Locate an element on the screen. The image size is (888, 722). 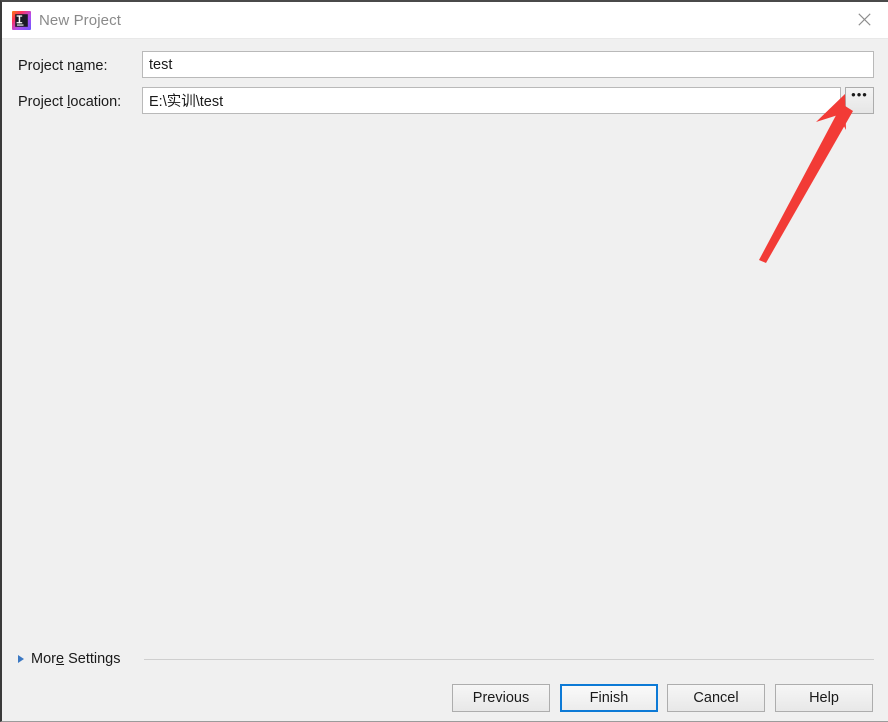
browse-folder-button: ••• is located at coordinates (859, 100).